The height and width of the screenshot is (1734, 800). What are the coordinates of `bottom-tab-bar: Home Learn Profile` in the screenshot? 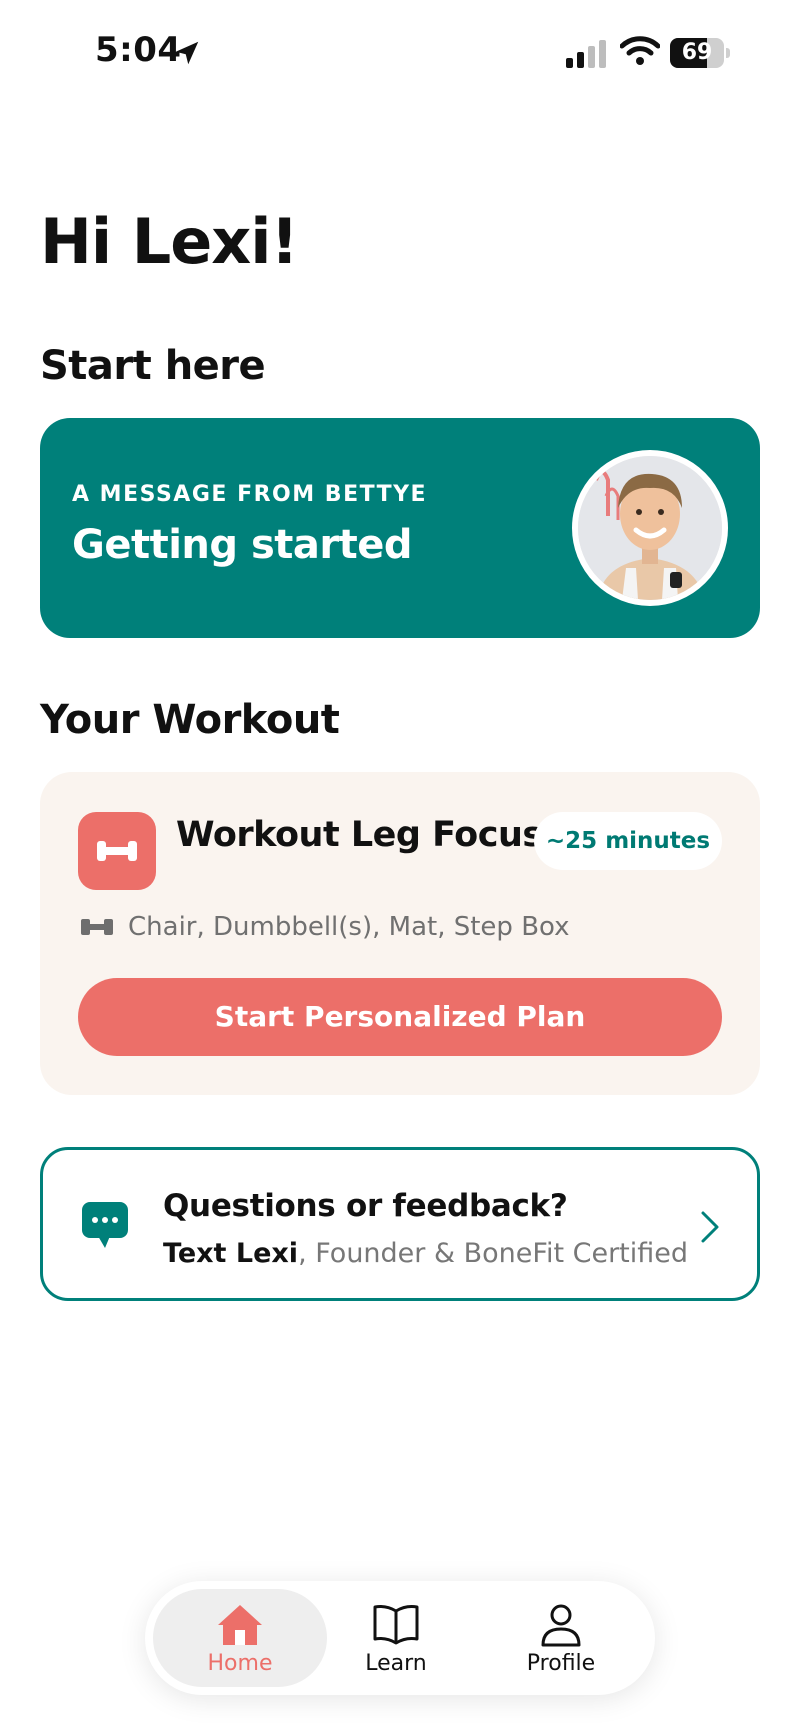 It's located at (400, 1638).